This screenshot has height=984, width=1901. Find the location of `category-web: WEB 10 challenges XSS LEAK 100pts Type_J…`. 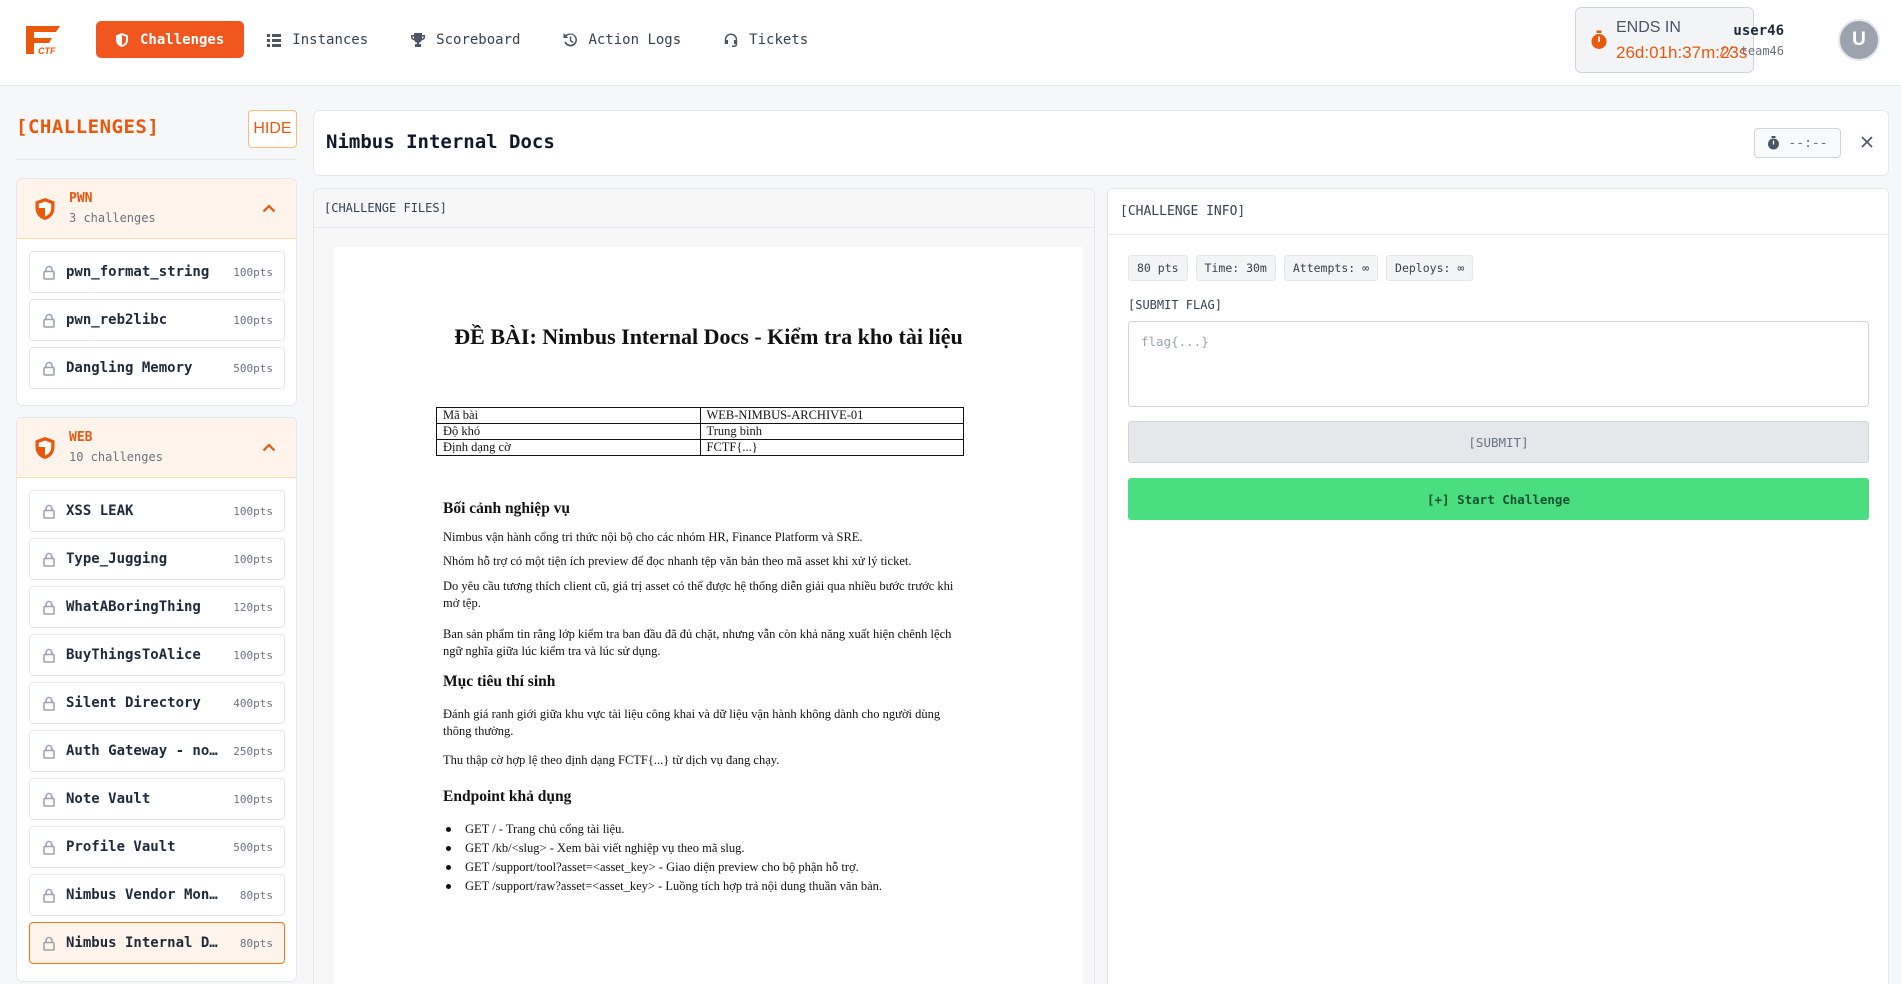

category-web: WEB 10 challenges XSS LEAK 100pts Type_J… is located at coordinates (156, 699).